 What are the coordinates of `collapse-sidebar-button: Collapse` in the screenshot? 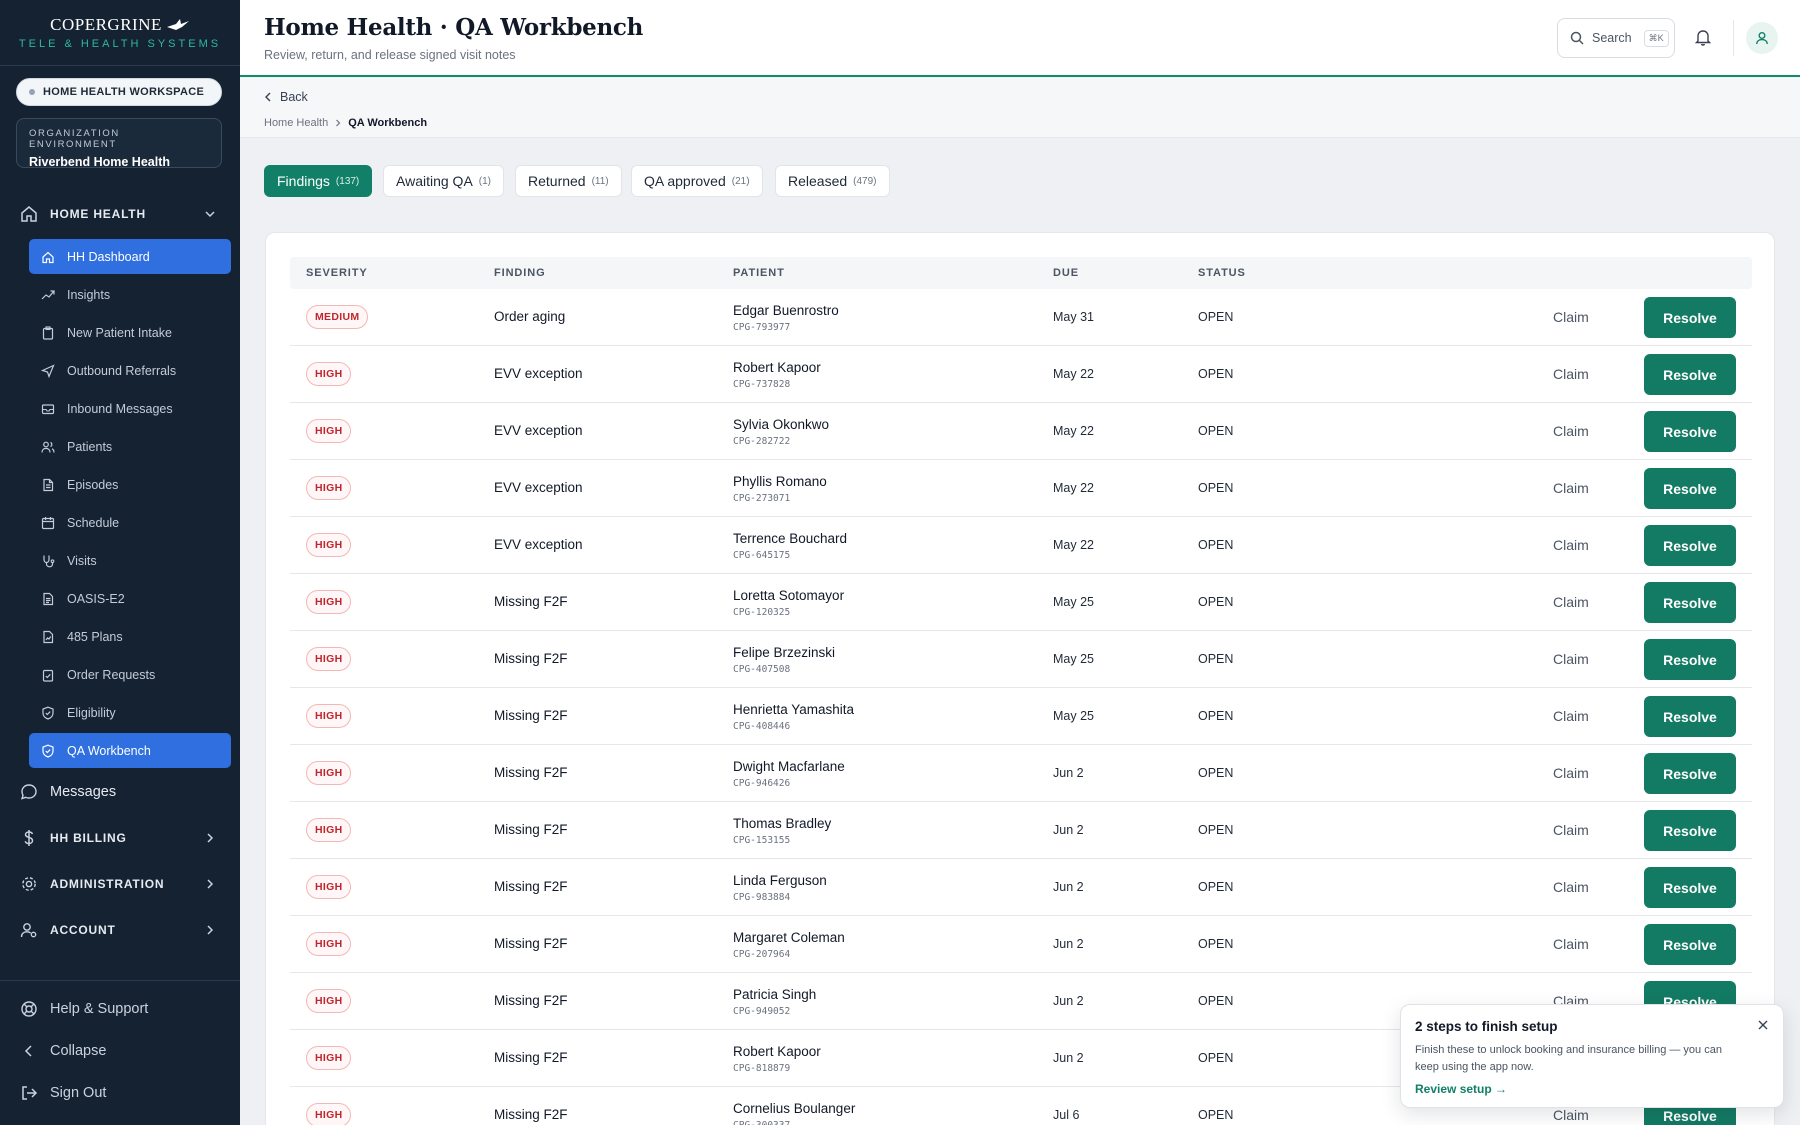 It's located at (120, 1051).